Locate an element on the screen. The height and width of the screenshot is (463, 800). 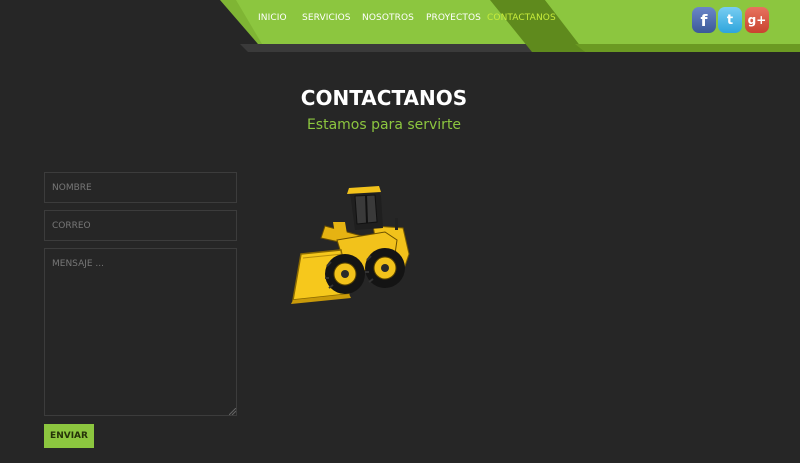
page-subtitle: Estamos para servirte is located at coordinates (384, 125).